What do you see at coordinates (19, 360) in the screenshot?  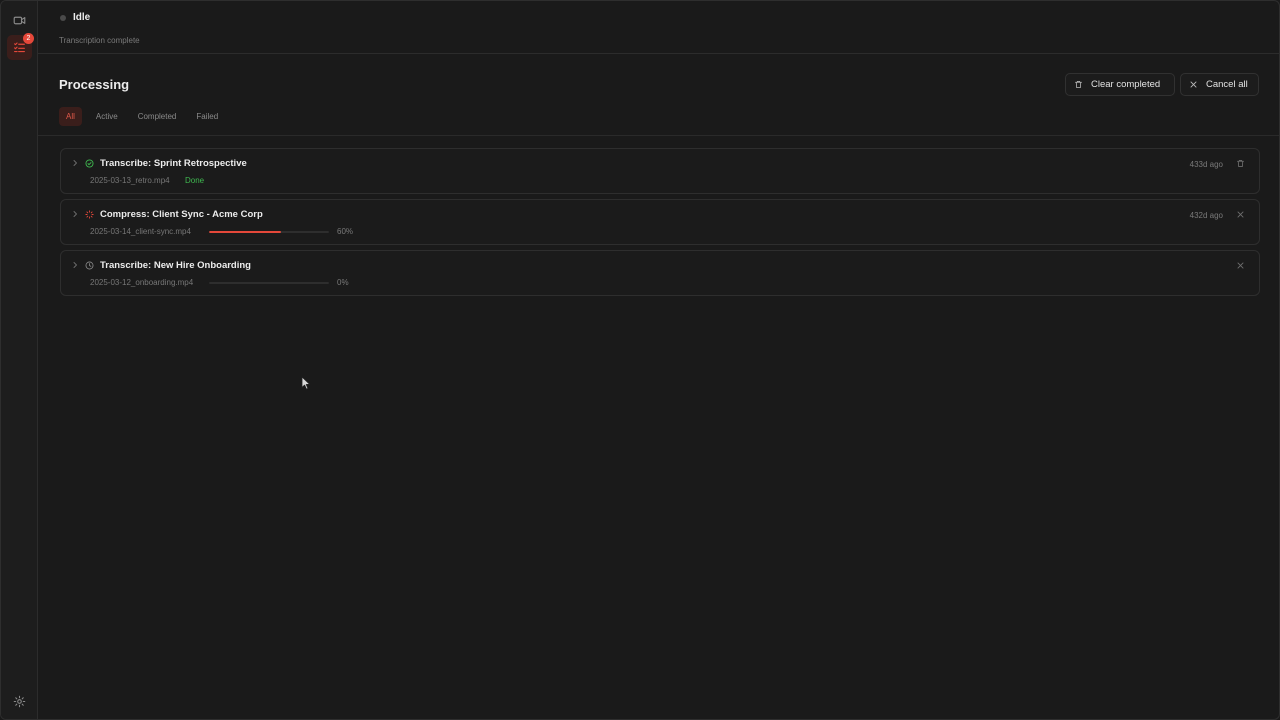 I see `sidebar: 2` at bounding box center [19, 360].